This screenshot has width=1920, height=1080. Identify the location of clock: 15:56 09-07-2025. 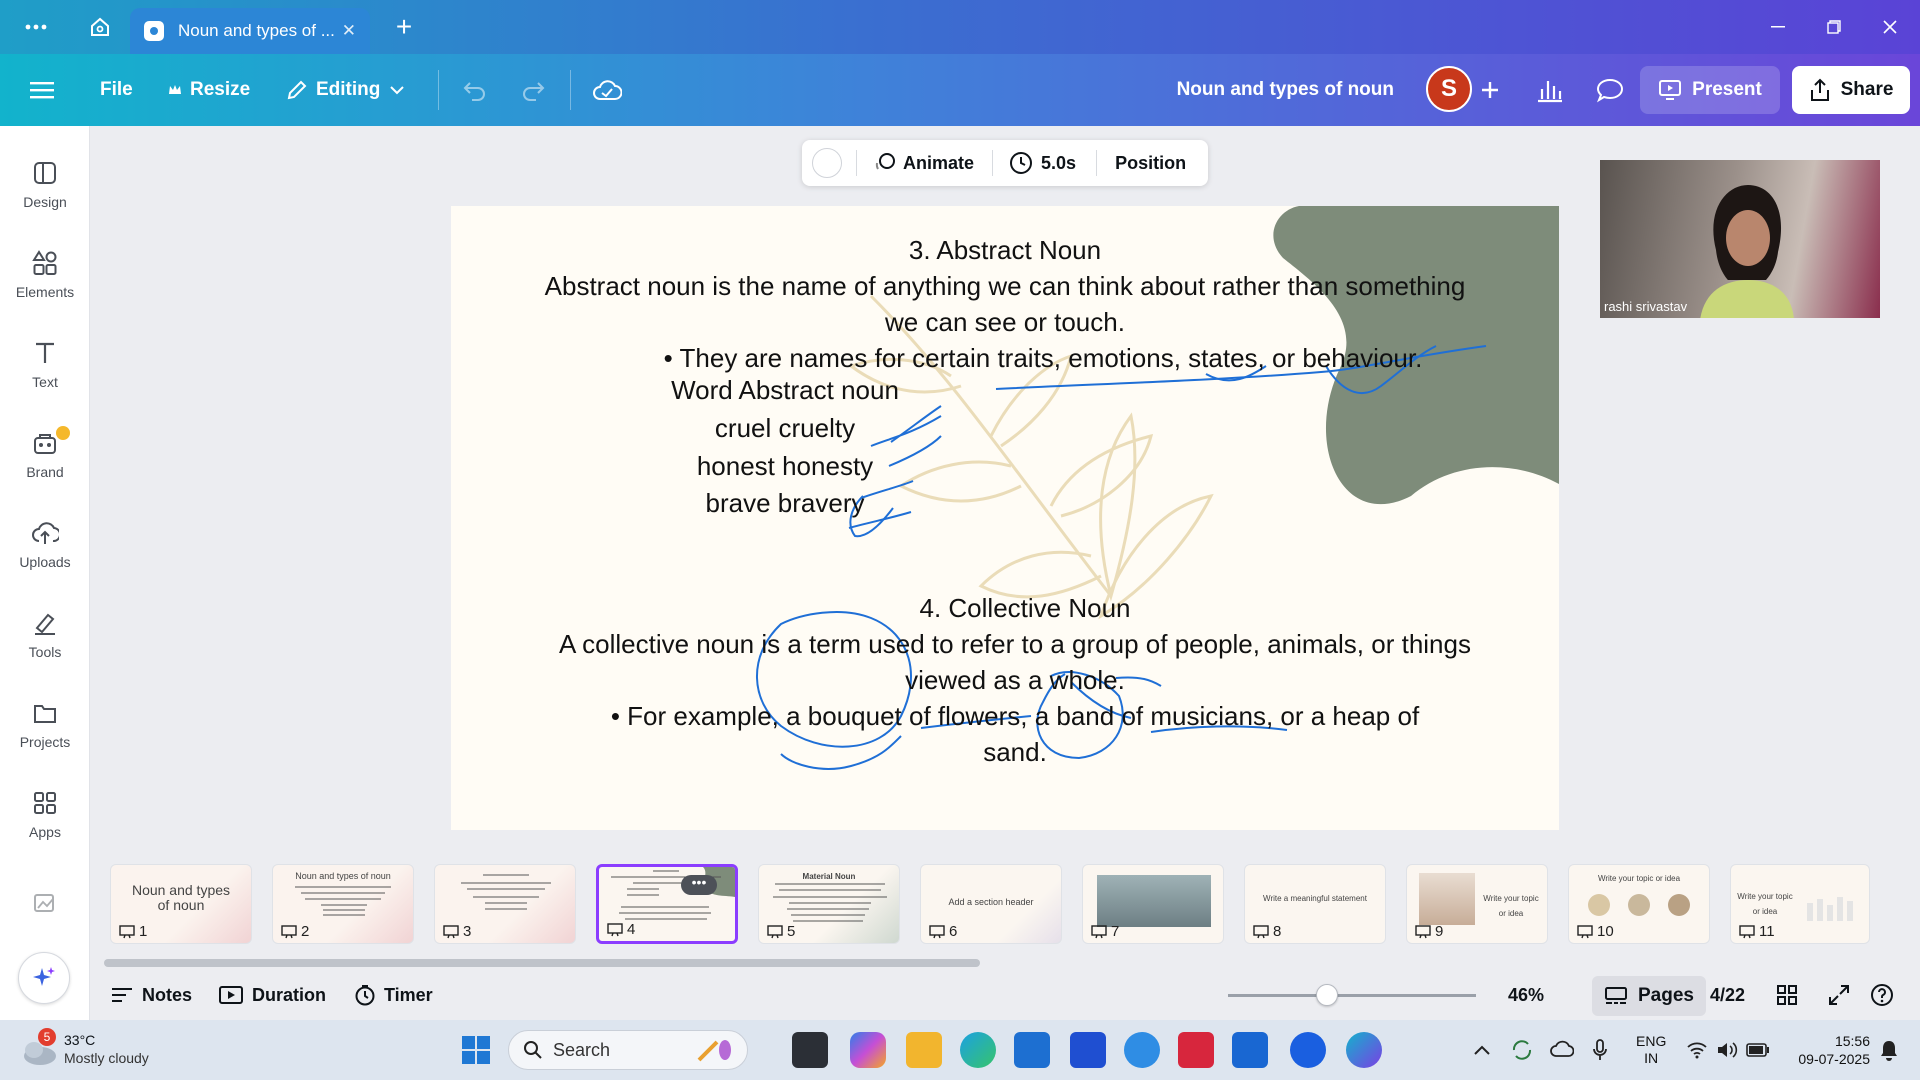
(1827, 1050).